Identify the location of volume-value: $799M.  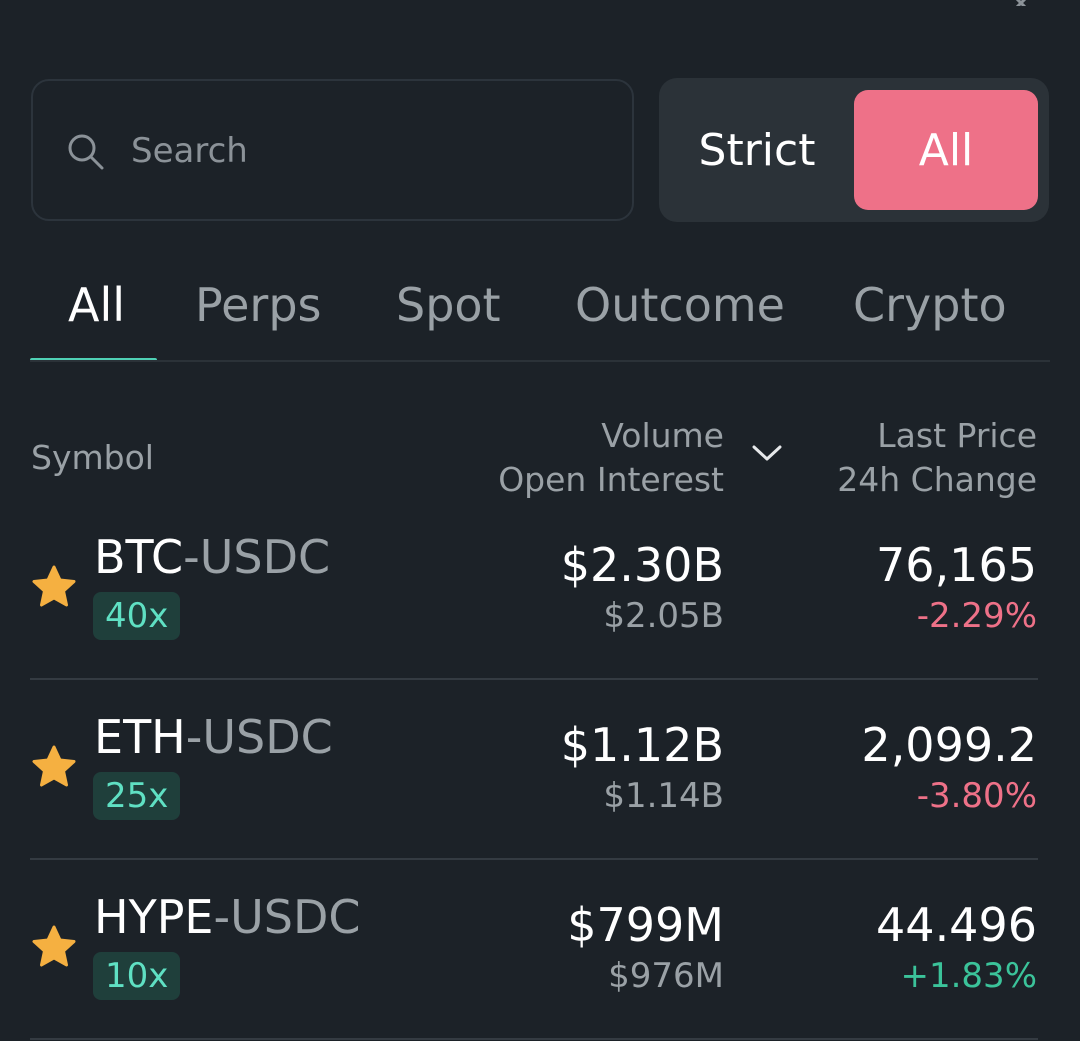
(645, 925).